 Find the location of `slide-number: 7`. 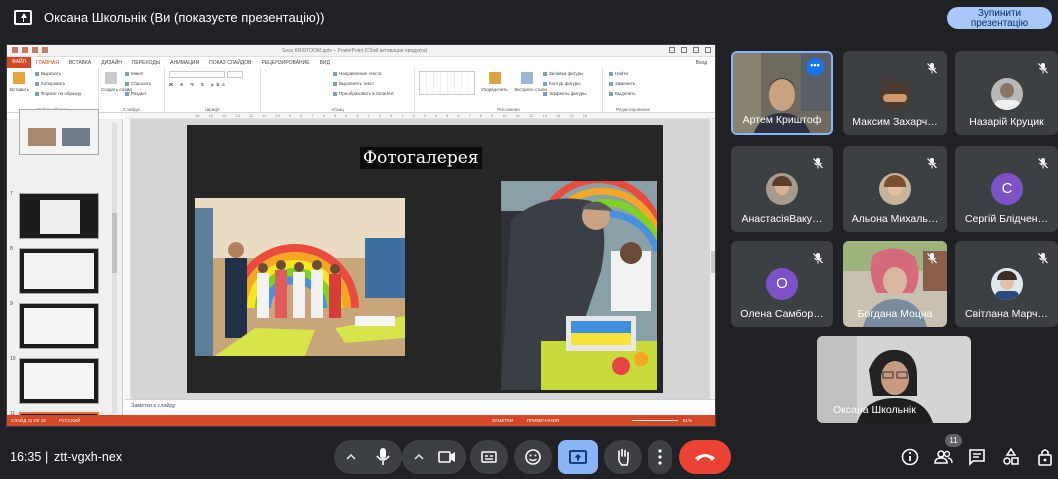

slide-number: 7 is located at coordinates (11, 194).